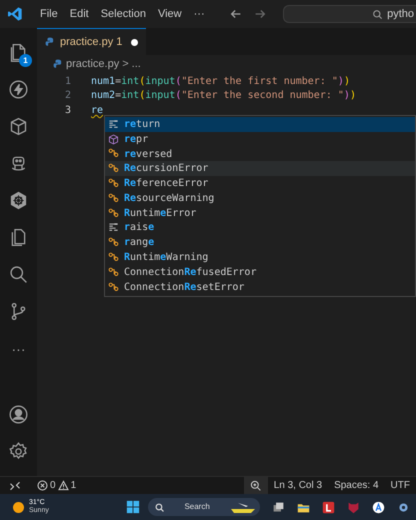 The image size is (416, 520). What do you see at coordinates (235, 14) in the screenshot?
I see `back-arrow-icon` at bounding box center [235, 14].